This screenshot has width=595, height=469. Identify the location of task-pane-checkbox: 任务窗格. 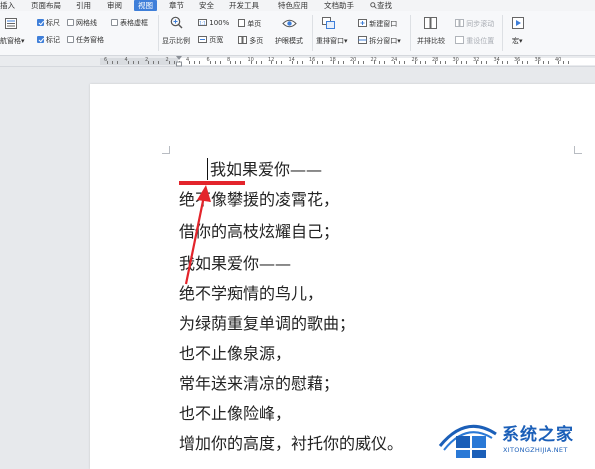
(85, 40).